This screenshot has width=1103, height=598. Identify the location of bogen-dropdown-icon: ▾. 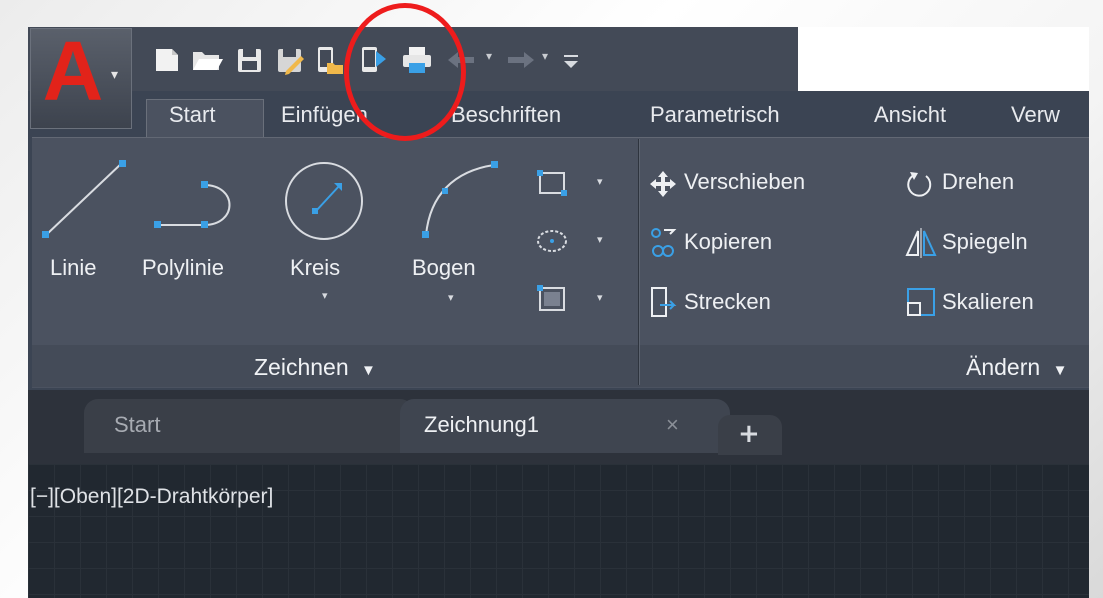
(451, 297).